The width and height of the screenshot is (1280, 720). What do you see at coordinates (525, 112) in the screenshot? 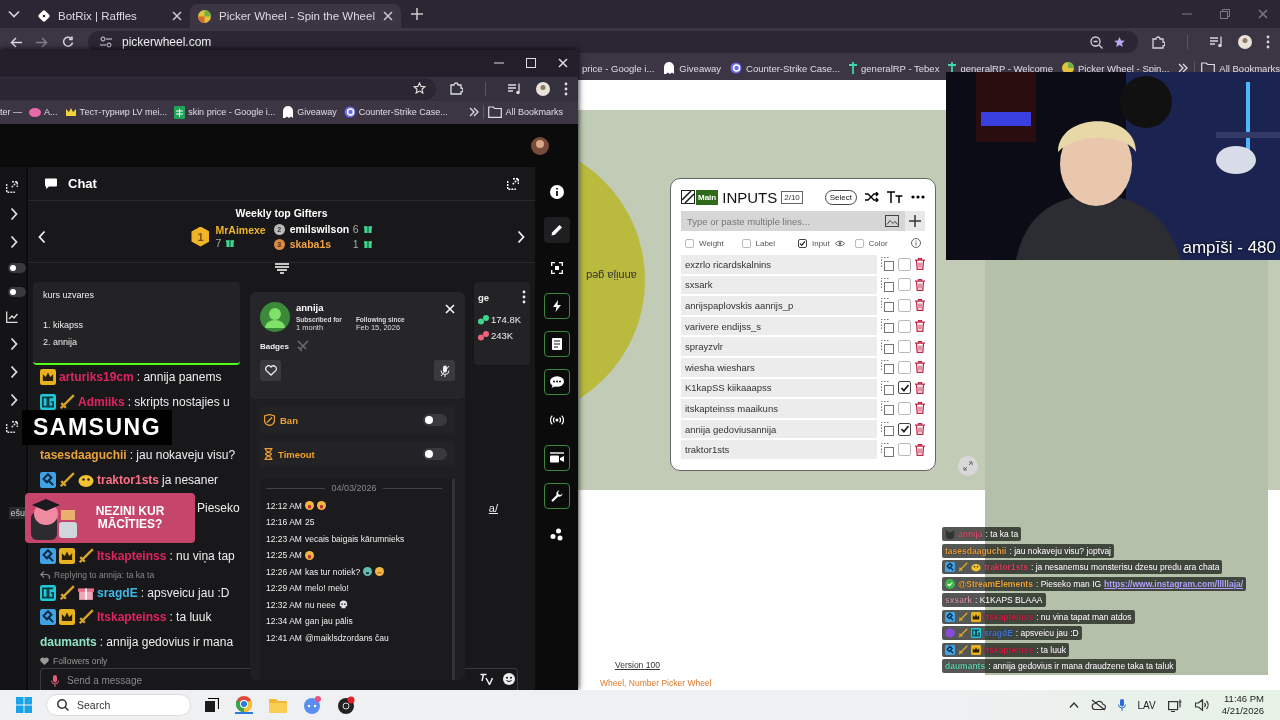
I see `bookmark-folder: All Bookmarks` at bounding box center [525, 112].